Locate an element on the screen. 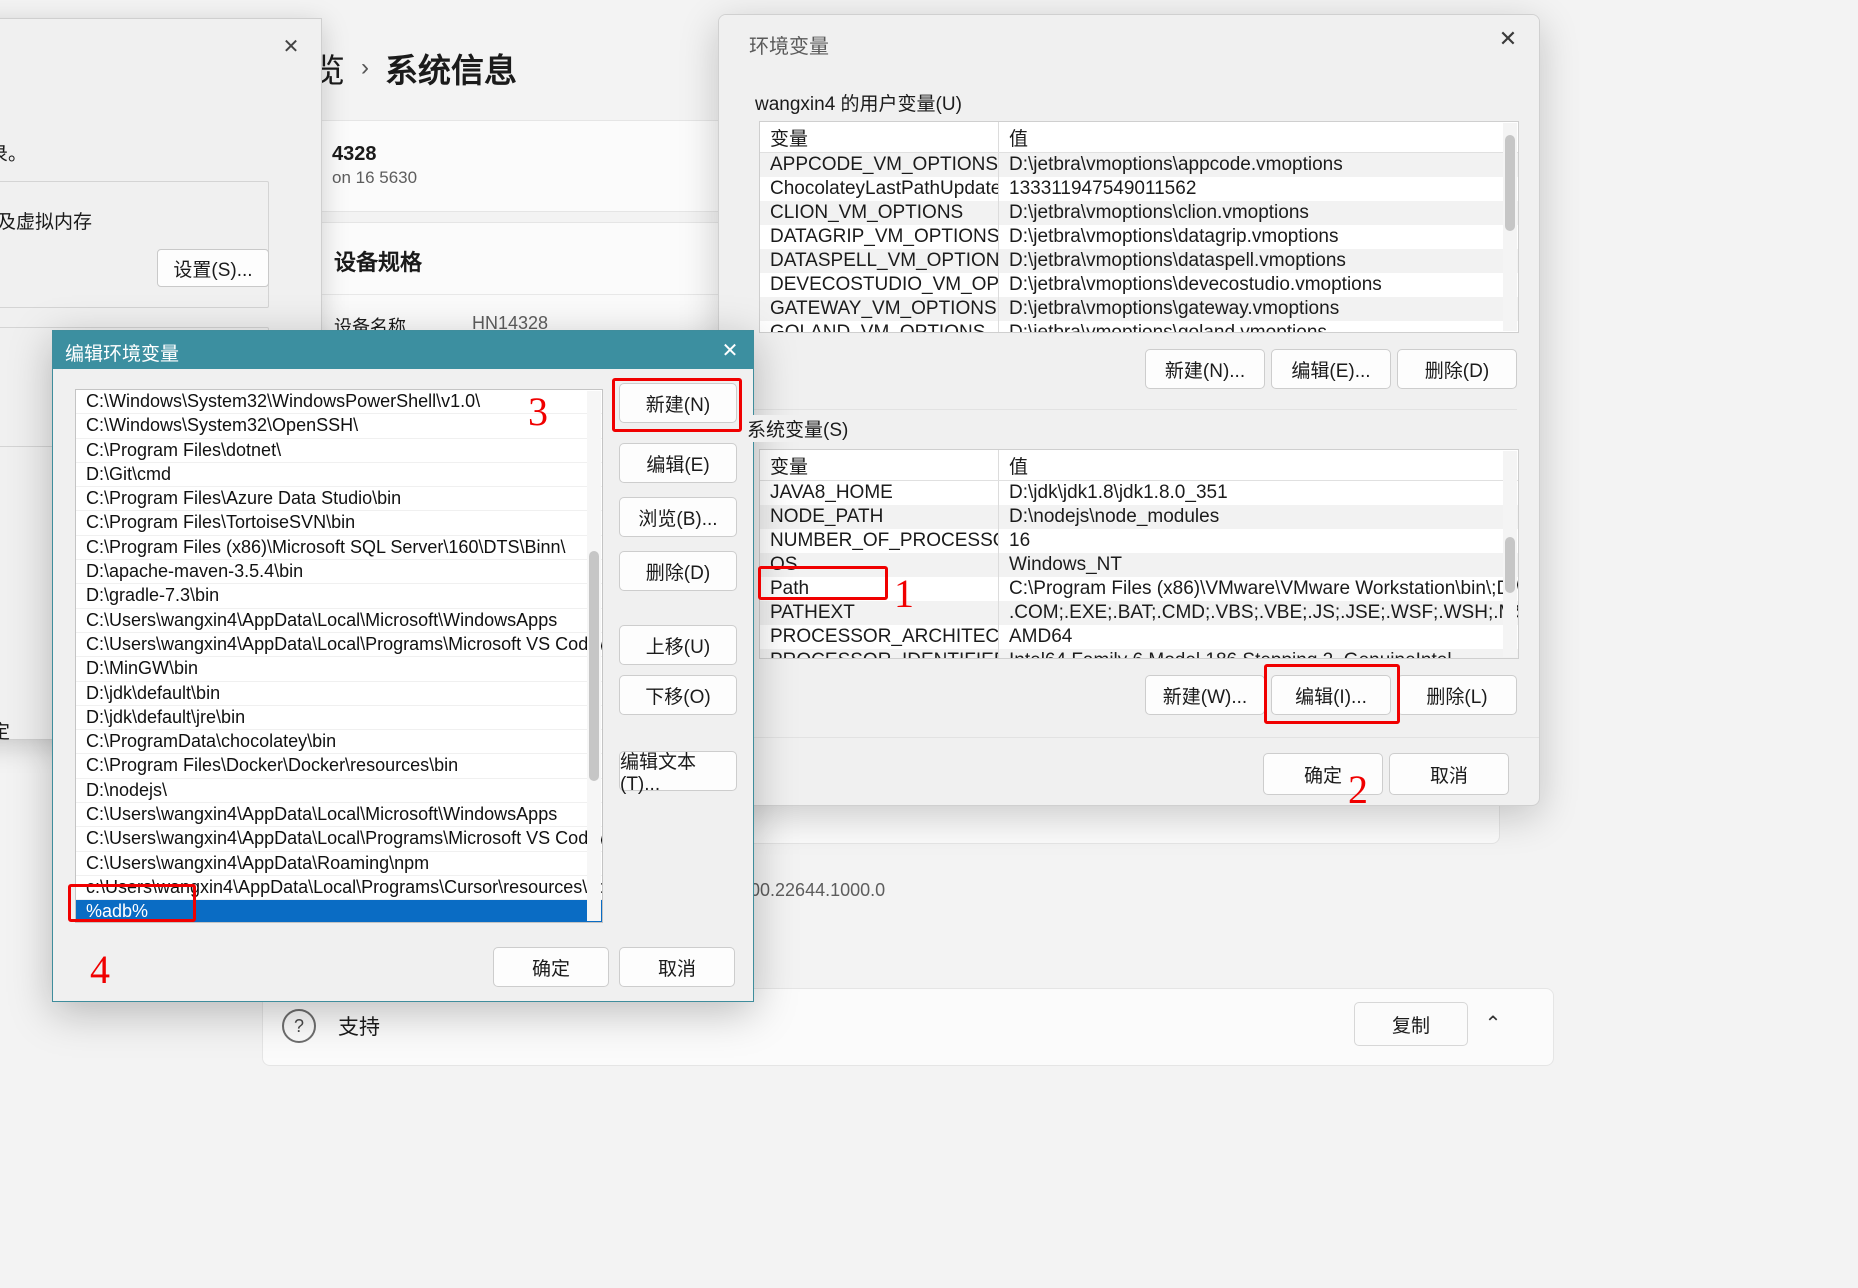 The width and height of the screenshot is (1858, 1288). system-variables-label: 系统变量(S) is located at coordinates (798, 428).